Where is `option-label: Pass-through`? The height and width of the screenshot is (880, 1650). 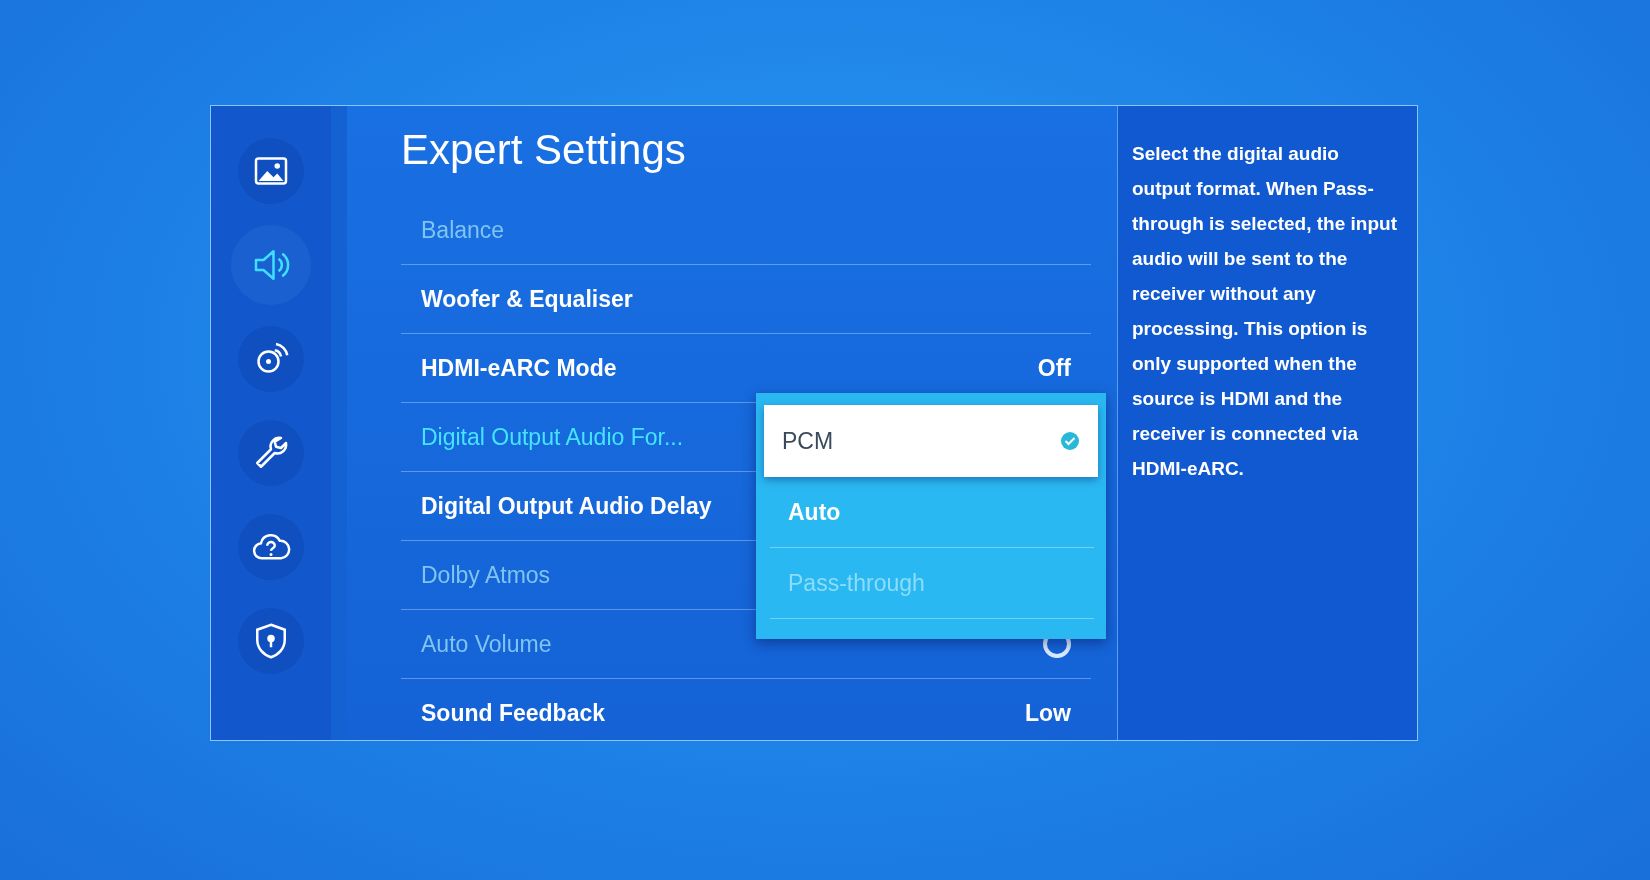
option-label: Pass-through is located at coordinates (856, 583).